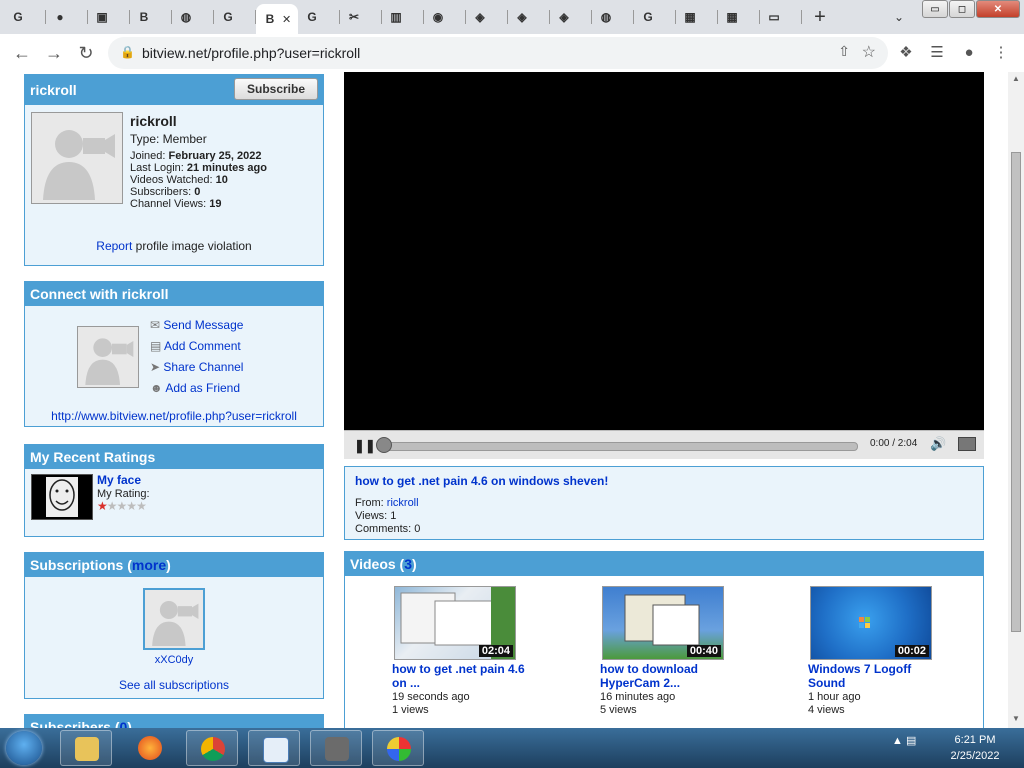  I want to click on video-item-title: Windows 7 Logoff Sound, so click(878, 676).